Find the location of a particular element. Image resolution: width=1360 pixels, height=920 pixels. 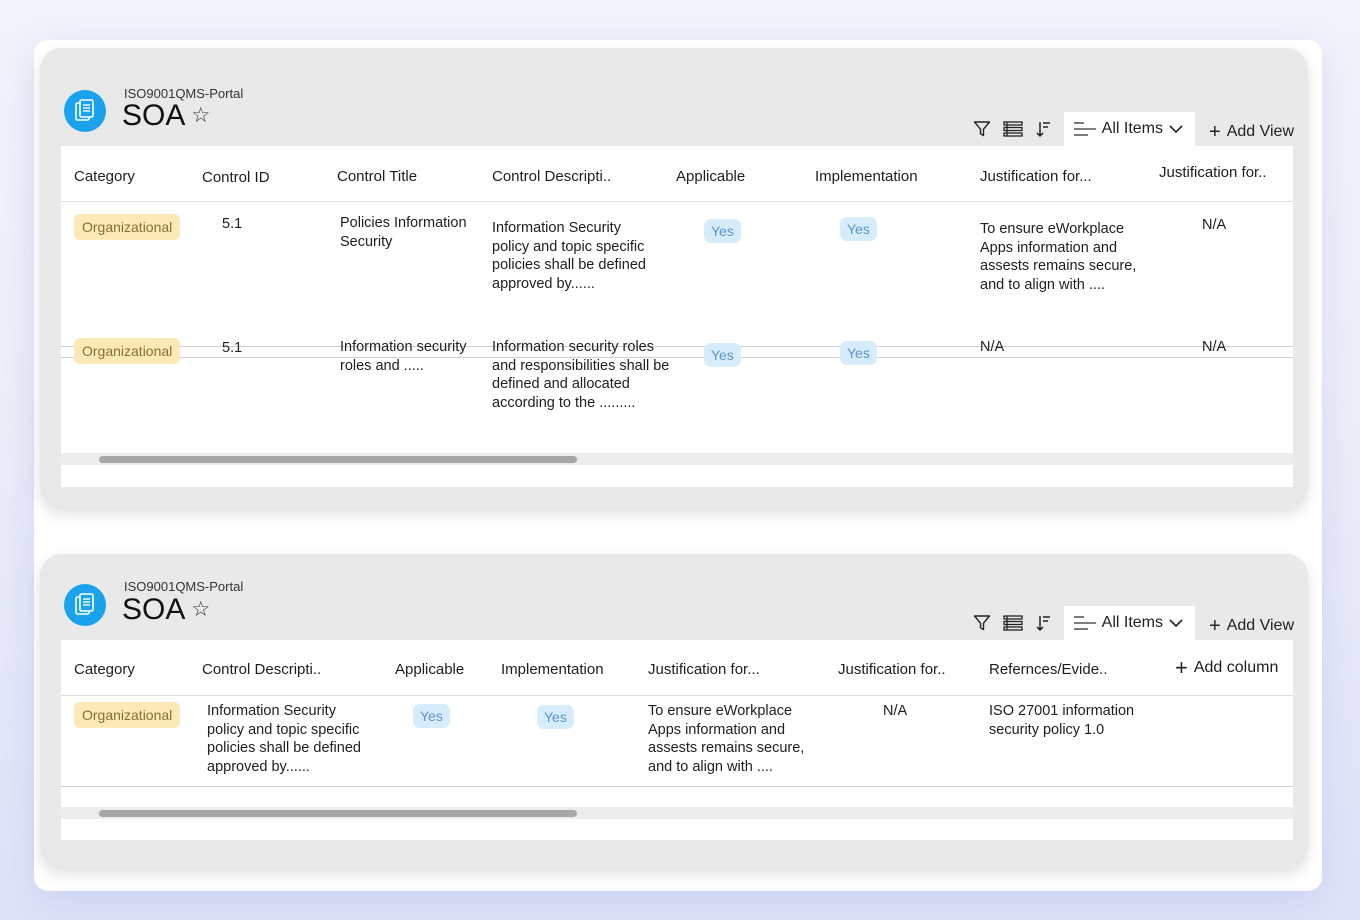

add-column-button: + Add column is located at coordinates (1227, 667).